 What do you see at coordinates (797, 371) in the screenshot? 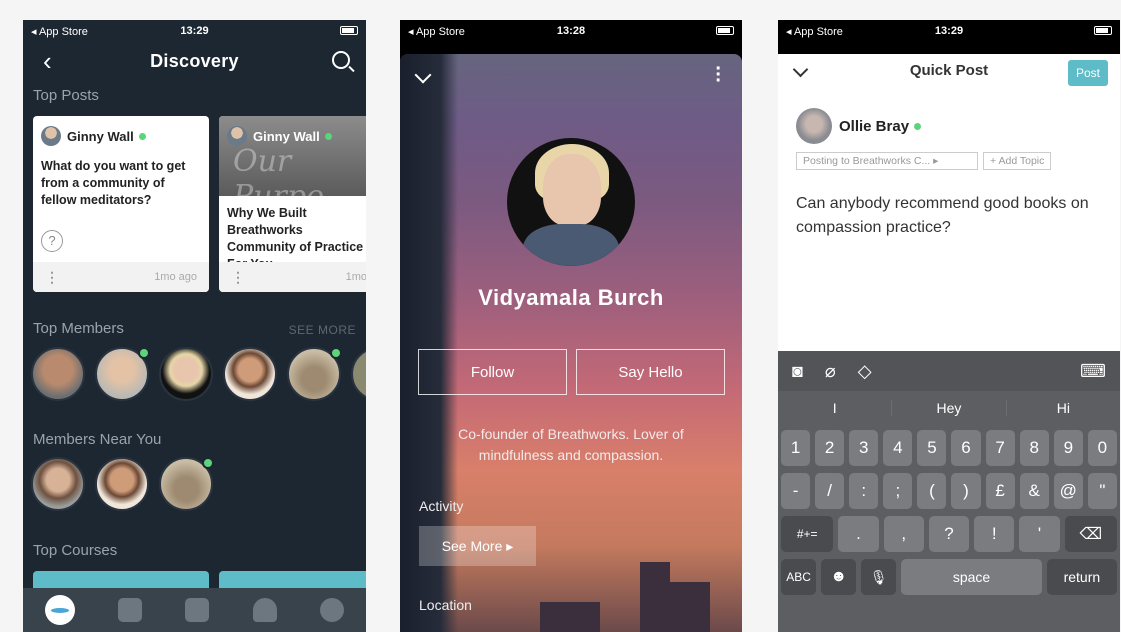
I see `camera-icon: ◙` at bounding box center [797, 371].